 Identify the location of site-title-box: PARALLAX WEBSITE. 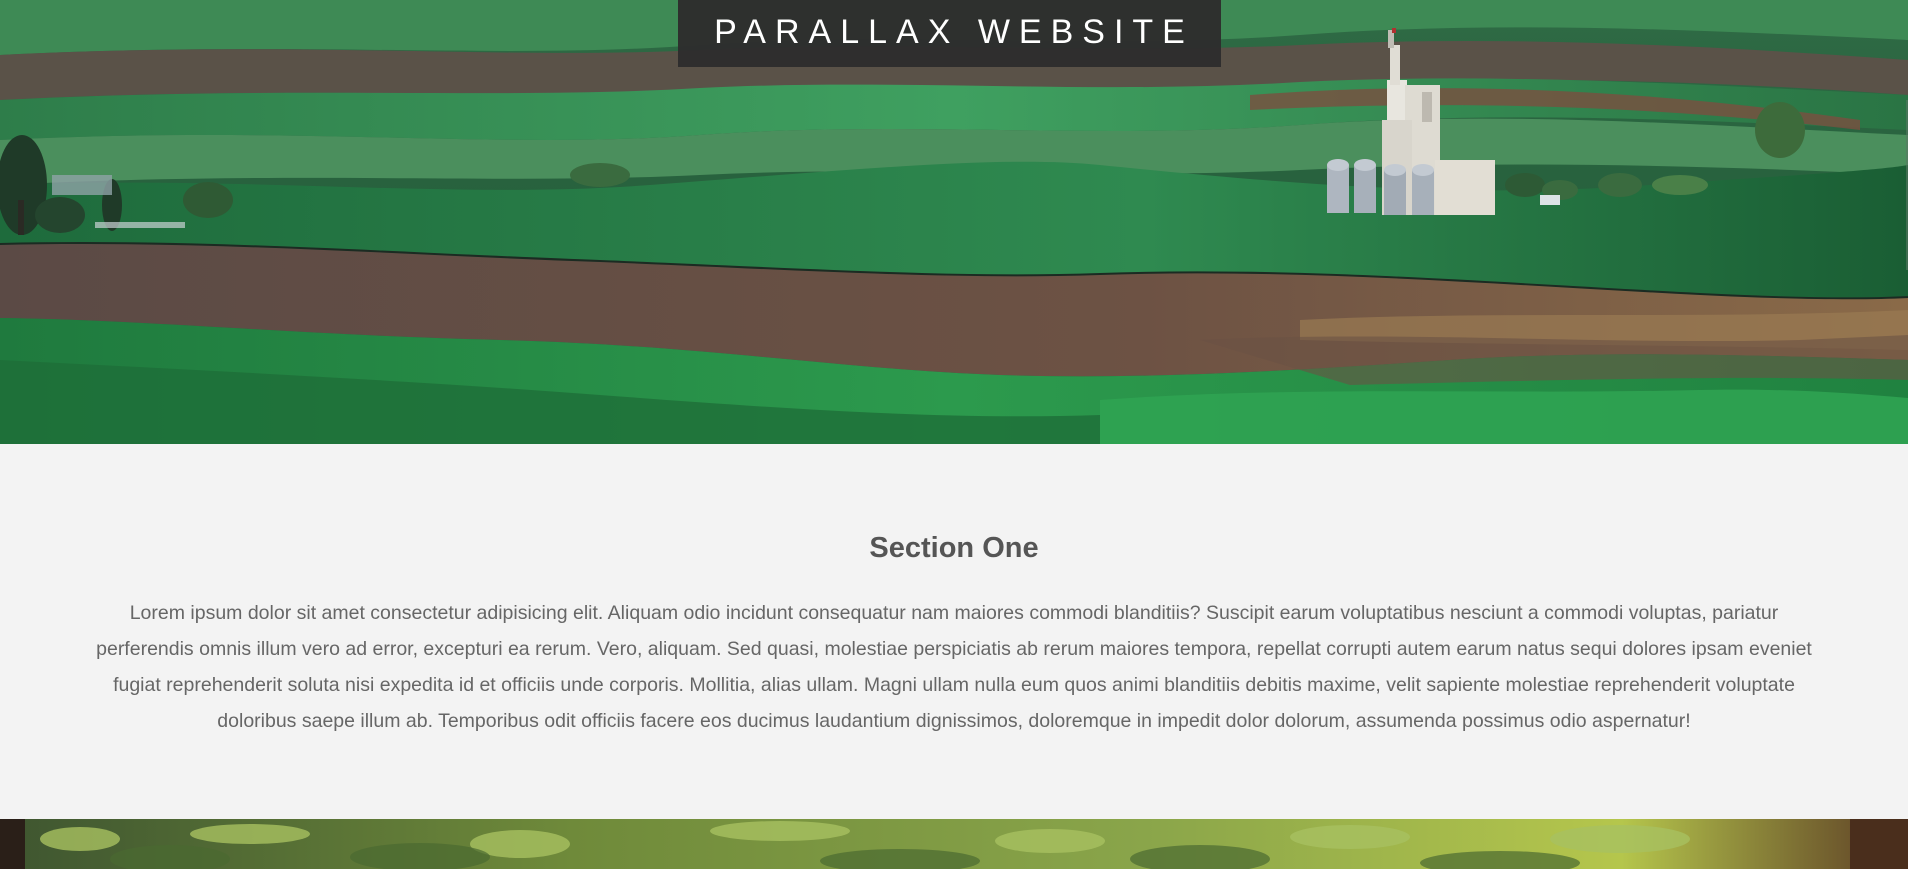
(949, 33).